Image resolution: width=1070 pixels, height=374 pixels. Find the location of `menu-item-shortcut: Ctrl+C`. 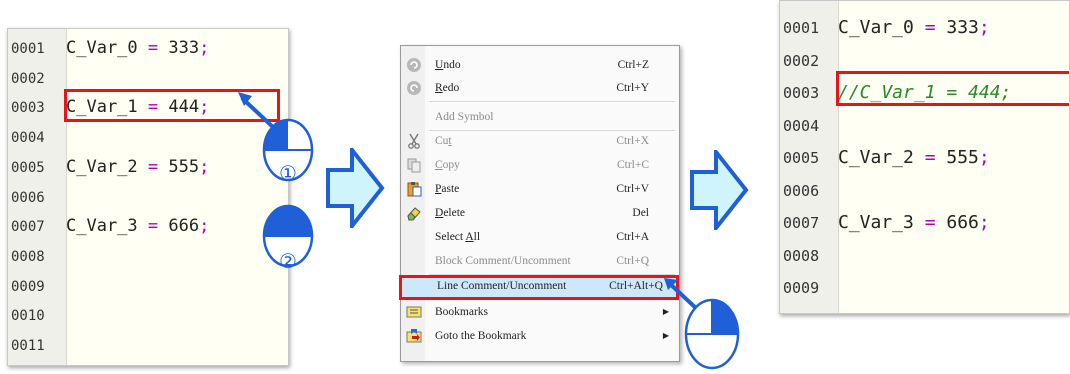

menu-item-shortcut: Ctrl+C is located at coordinates (632, 165).